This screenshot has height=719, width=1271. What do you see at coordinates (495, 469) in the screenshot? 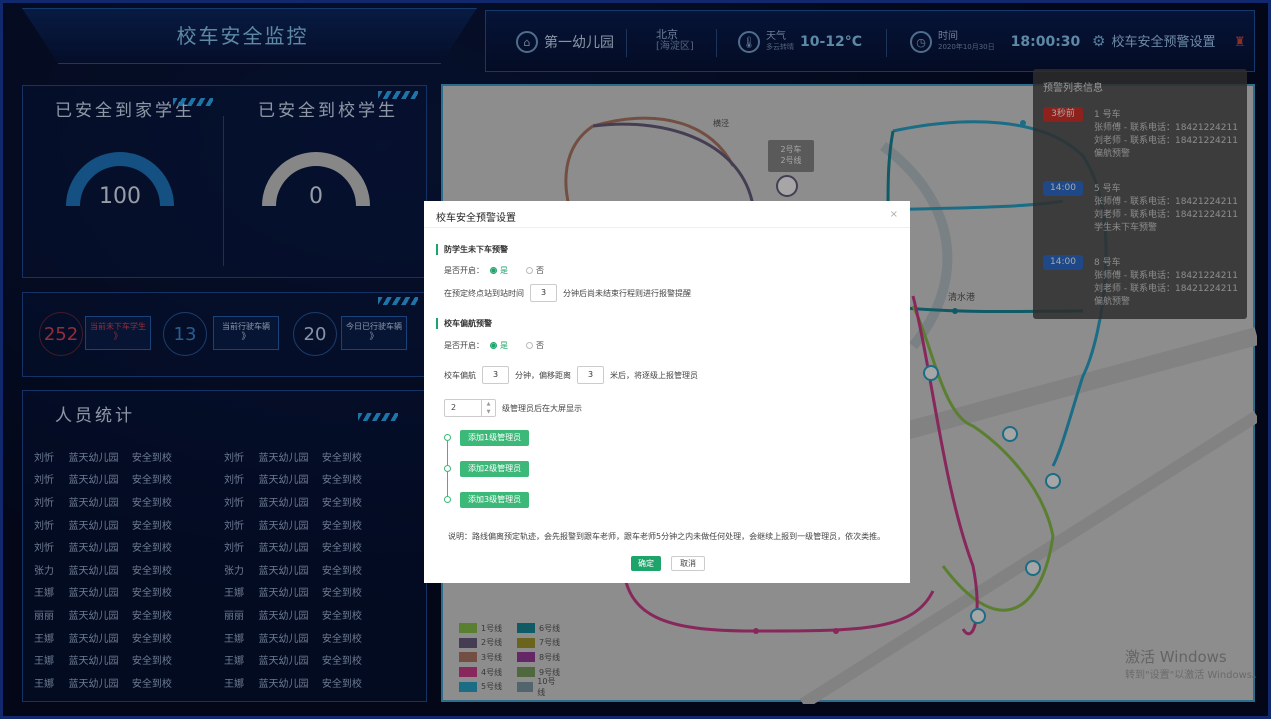
I see `add-level2-admin-button: 添加2级管理员` at bounding box center [495, 469].